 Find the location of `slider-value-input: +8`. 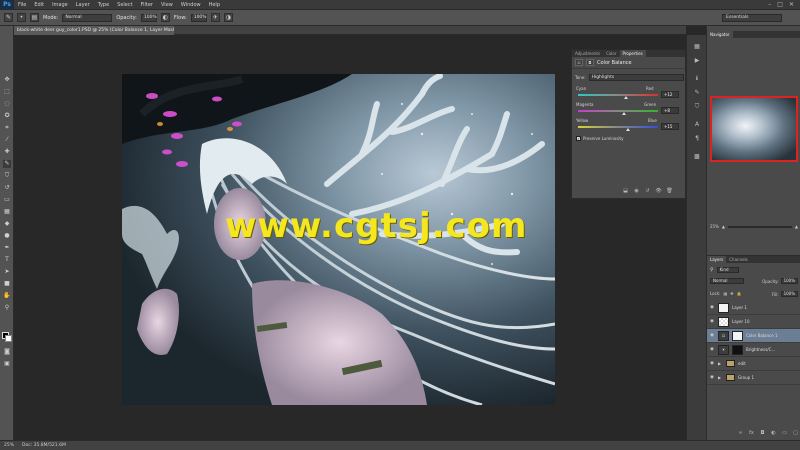

slider-value-input: +8 is located at coordinates (670, 110).